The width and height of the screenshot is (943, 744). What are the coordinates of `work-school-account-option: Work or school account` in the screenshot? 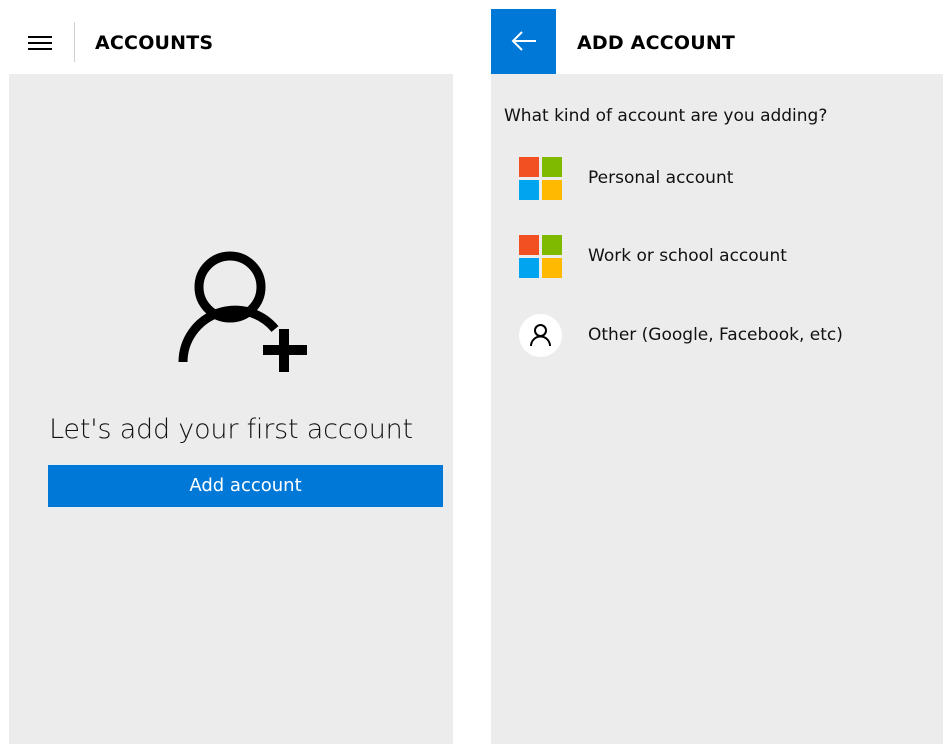 It's located at (717, 257).